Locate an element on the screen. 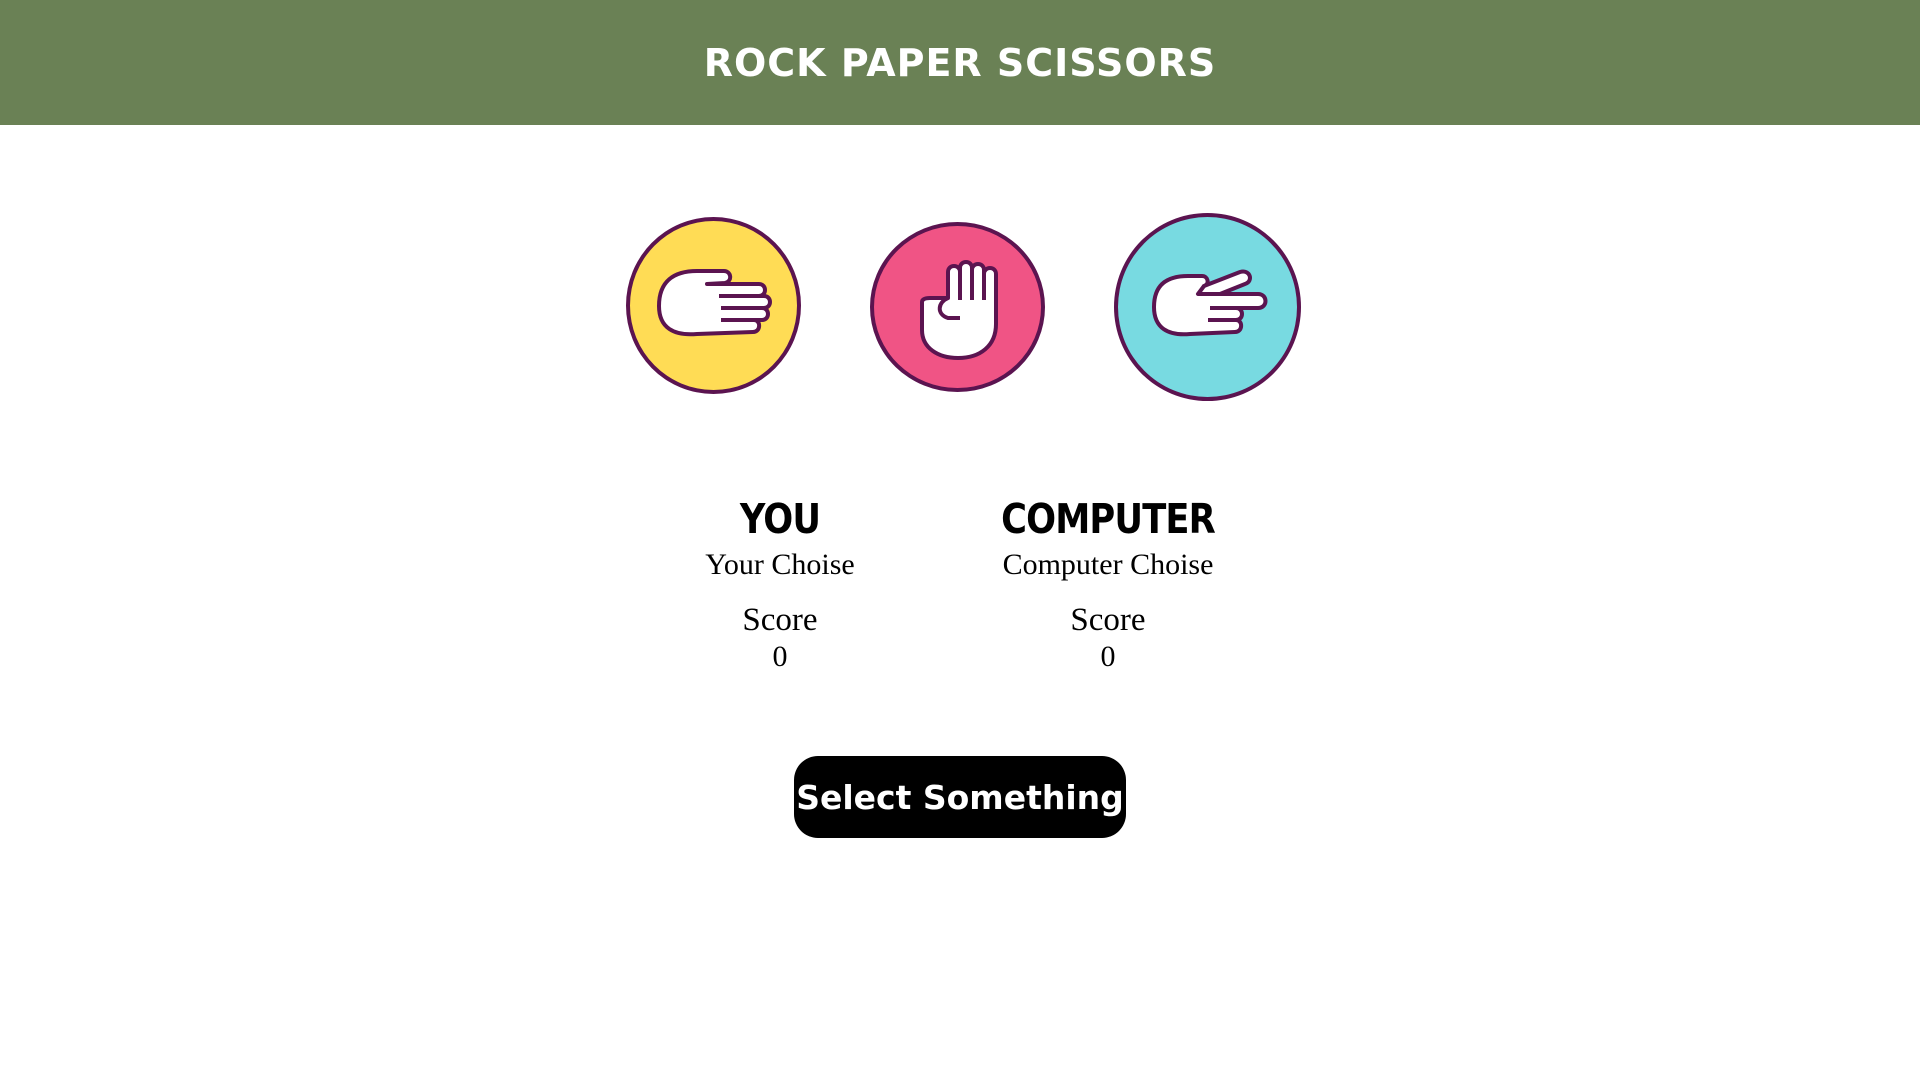 The height and width of the screenshot is (1080, 1920). paper-hand-icon is located at coordinates (714, 302).